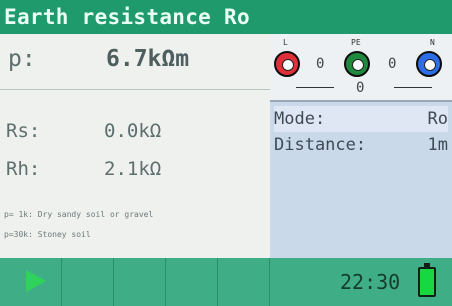 Image resolution: width=452 pixels, height=306 pixels. What do you see at coordinates (370, 282) in the screenshot?
I see `clock: 22:30` at bounding box center [370, 282].